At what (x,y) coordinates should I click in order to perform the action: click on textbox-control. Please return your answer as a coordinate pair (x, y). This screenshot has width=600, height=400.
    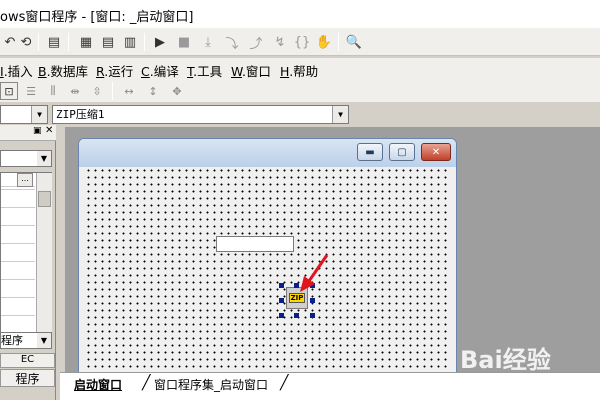
    Looking at the image, I should click on (255, 244).